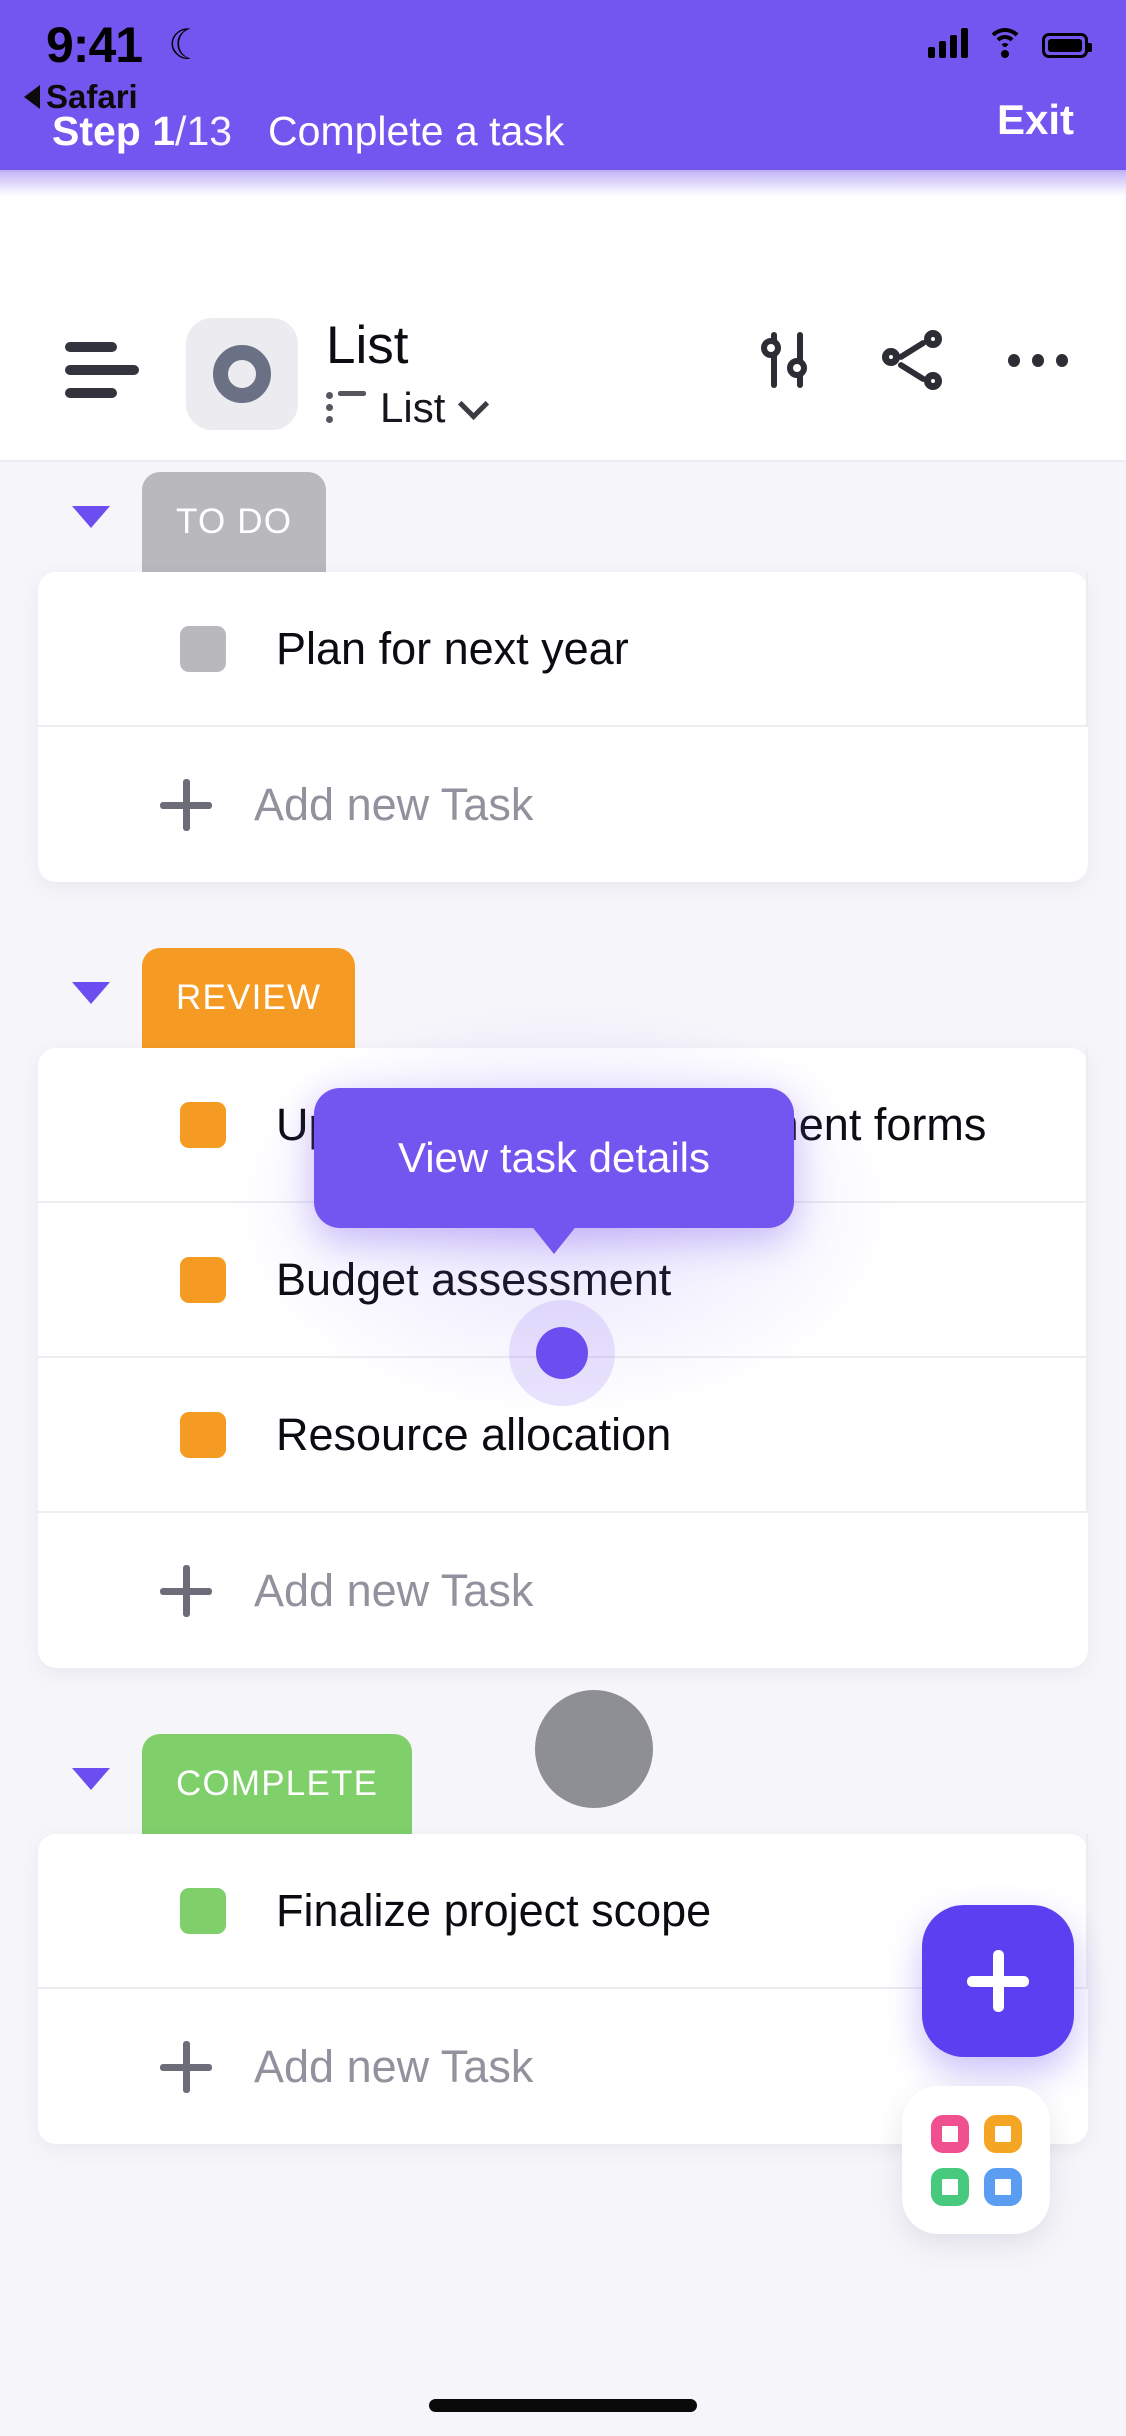 The height and width of the screenshot is (2436, 1126). I want to click on header-actions, so click(912, 360).